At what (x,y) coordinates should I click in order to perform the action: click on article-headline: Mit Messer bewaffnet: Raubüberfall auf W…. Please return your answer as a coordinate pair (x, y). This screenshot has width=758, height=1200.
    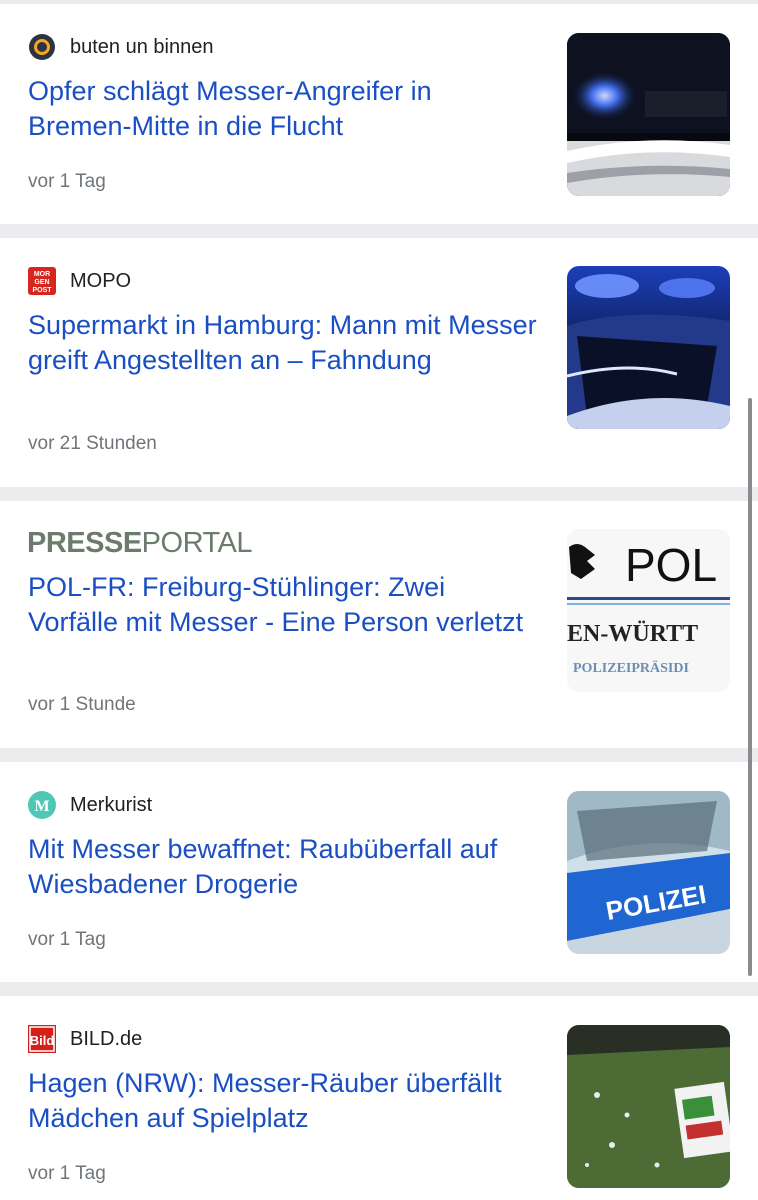
    Looking at the image, I should click on (283, 867).